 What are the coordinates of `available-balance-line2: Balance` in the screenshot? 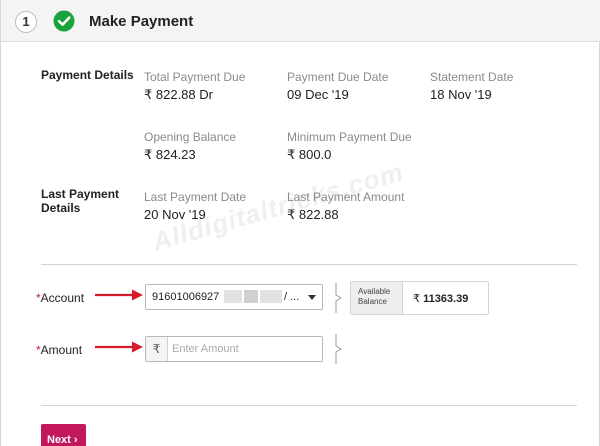 It's located at (372, 301).